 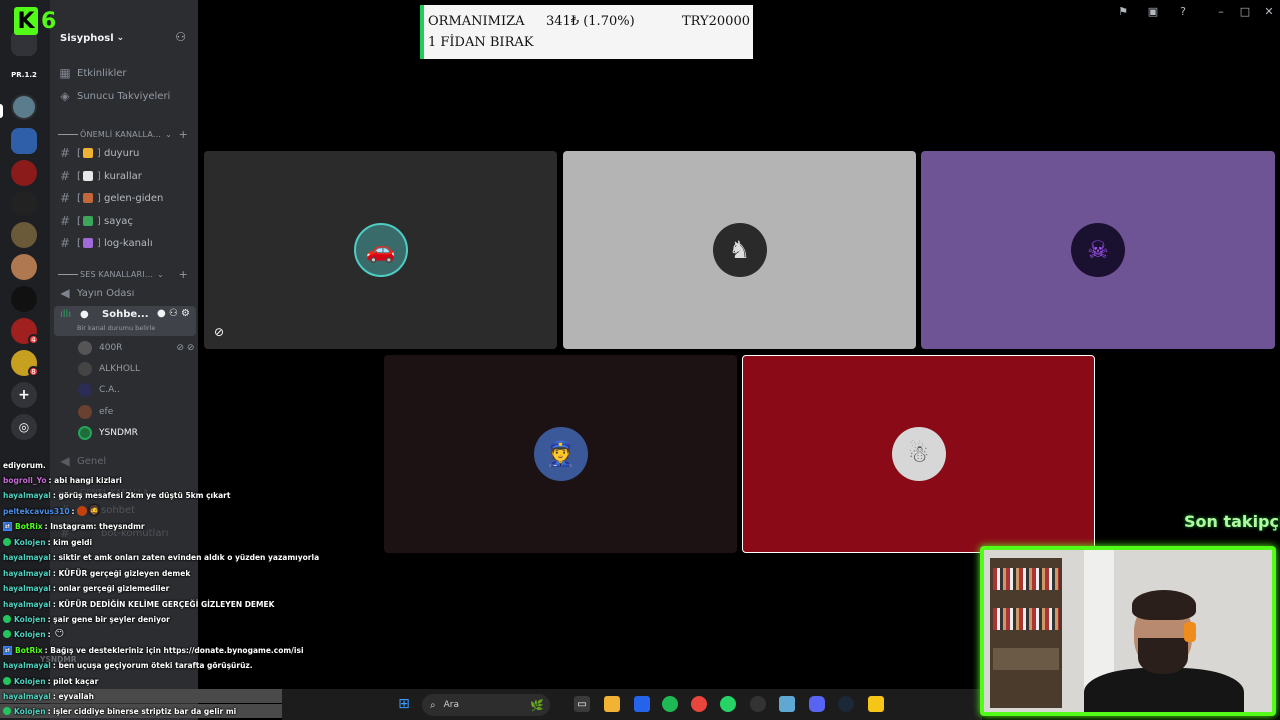 I want to click on participant-tile: 👮, so click(x=560, y=454).